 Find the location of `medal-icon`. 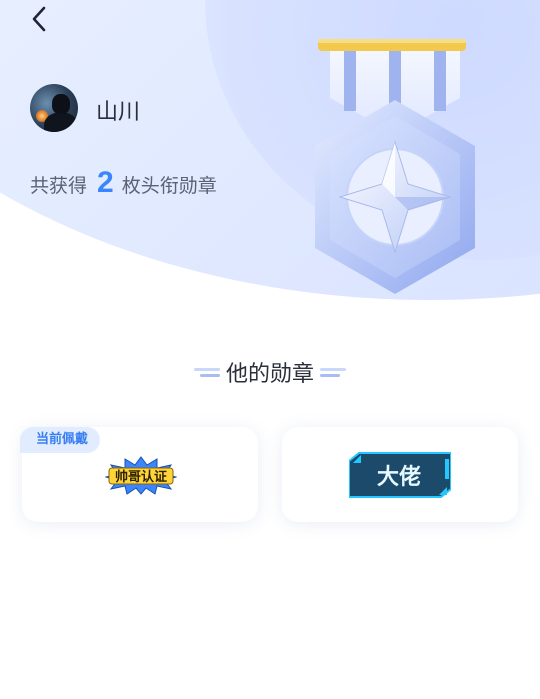

medal-icon is located at coordinates (395, 169).